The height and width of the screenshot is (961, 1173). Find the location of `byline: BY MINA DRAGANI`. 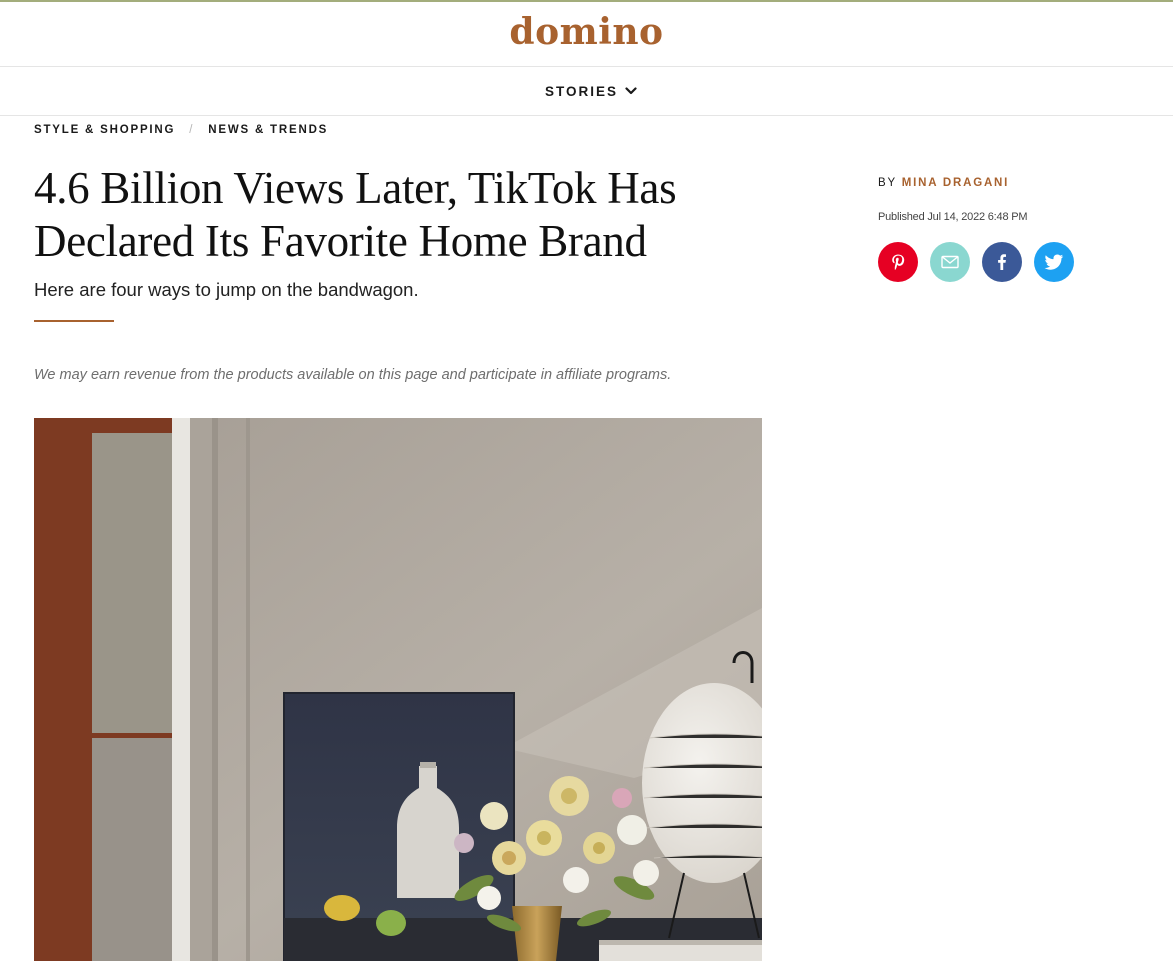

byline: BY MINA DRAGANI is located at coordinates (943, 183).